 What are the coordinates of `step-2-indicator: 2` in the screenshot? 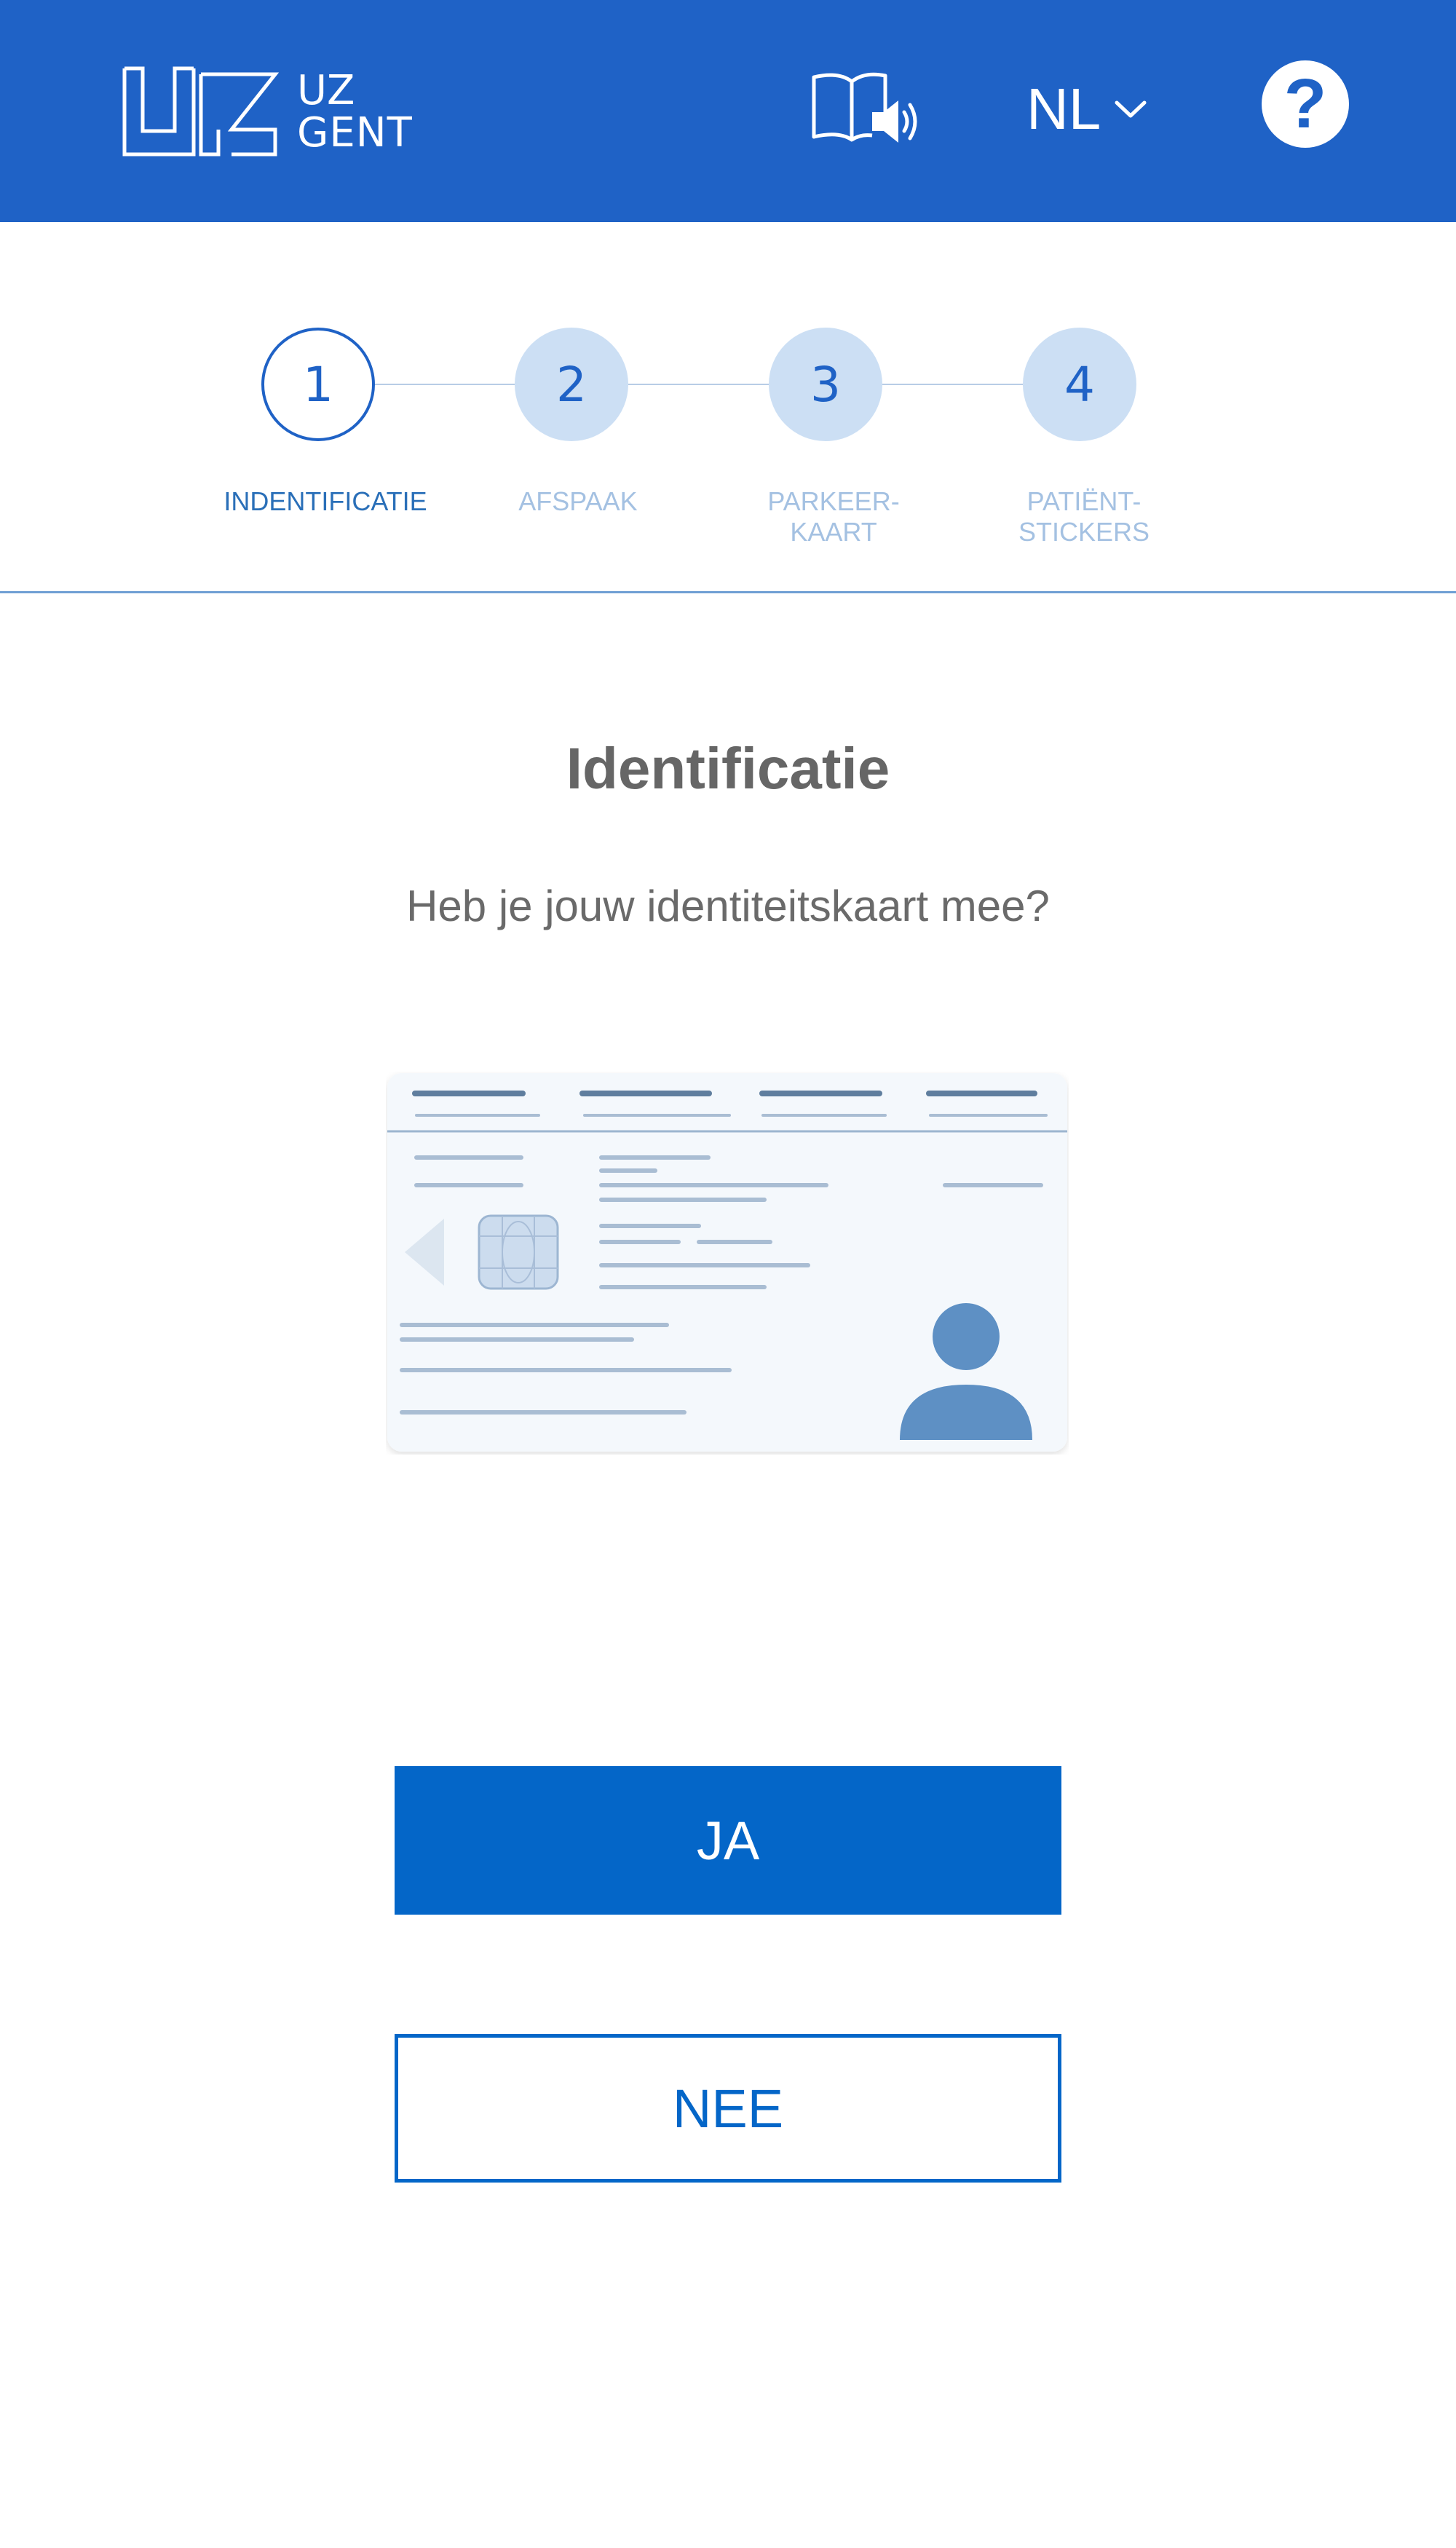 It's located at (571, 384).